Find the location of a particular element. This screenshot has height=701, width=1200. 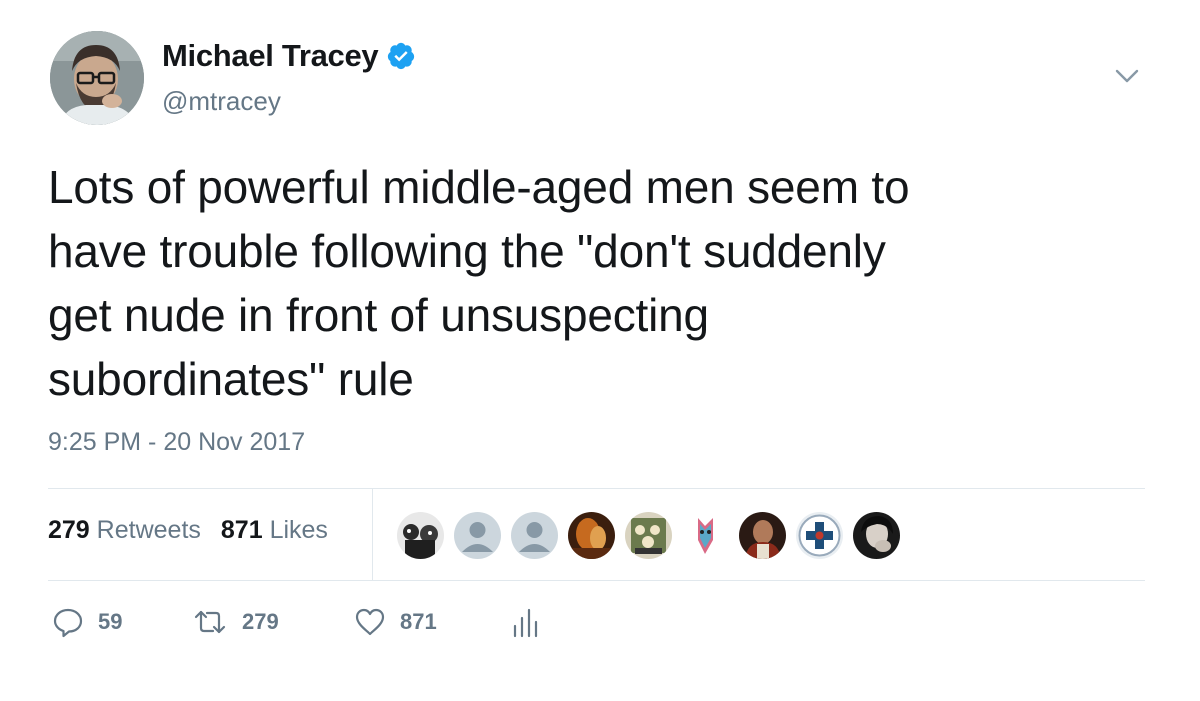

like-count: 871 is located at coordinates (418, 621).